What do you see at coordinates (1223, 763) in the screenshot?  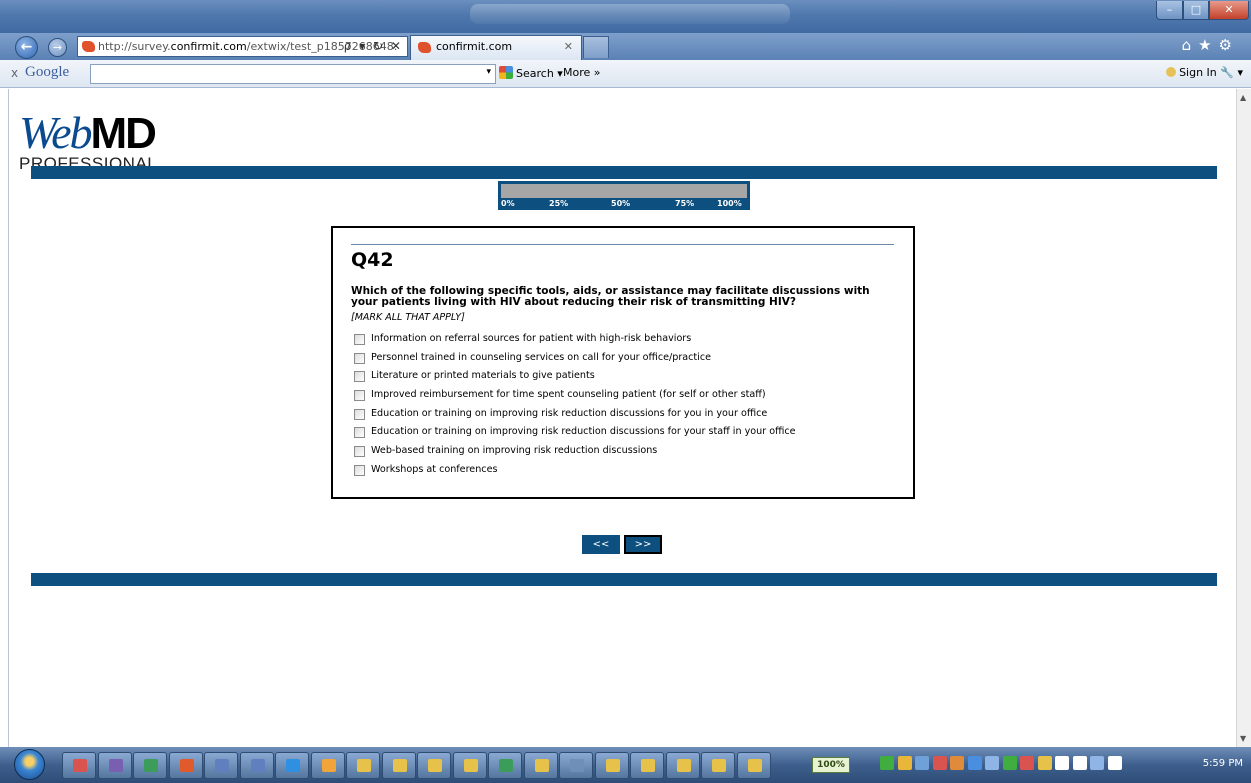 I see `taskbar-clock: 5:59 PM` at bounding box center [1223, 763].